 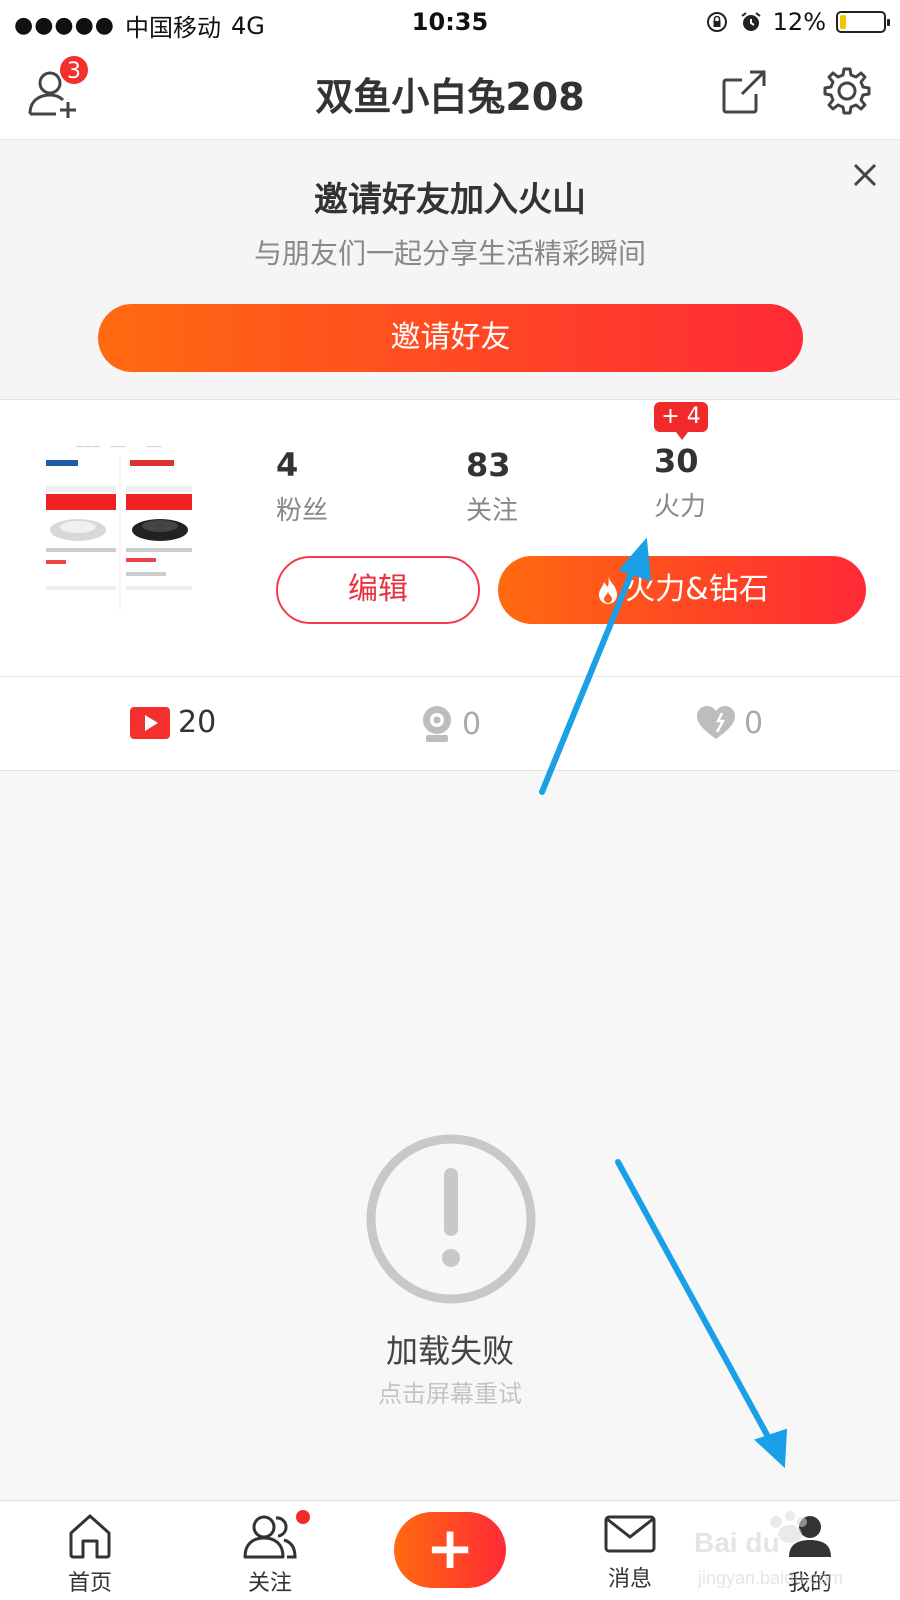 I want to click on flame-icon, so click(x=608, y=589).